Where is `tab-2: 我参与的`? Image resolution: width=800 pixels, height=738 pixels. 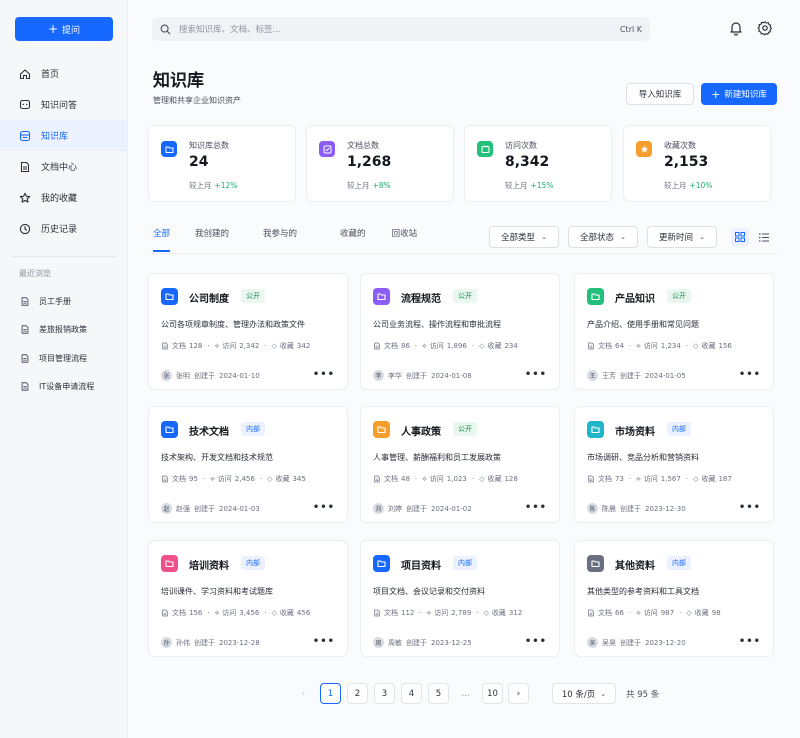
tab-2: 我参与的 is located at coordinates (280, 239).